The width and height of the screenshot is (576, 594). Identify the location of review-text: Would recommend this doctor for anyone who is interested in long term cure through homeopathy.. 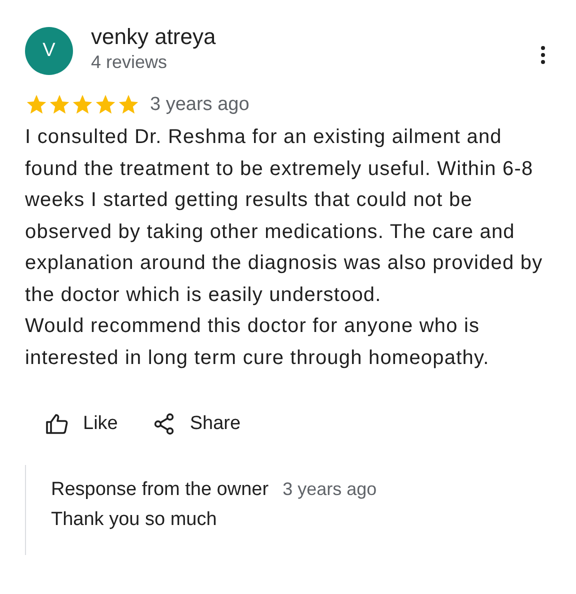
(257, 342).